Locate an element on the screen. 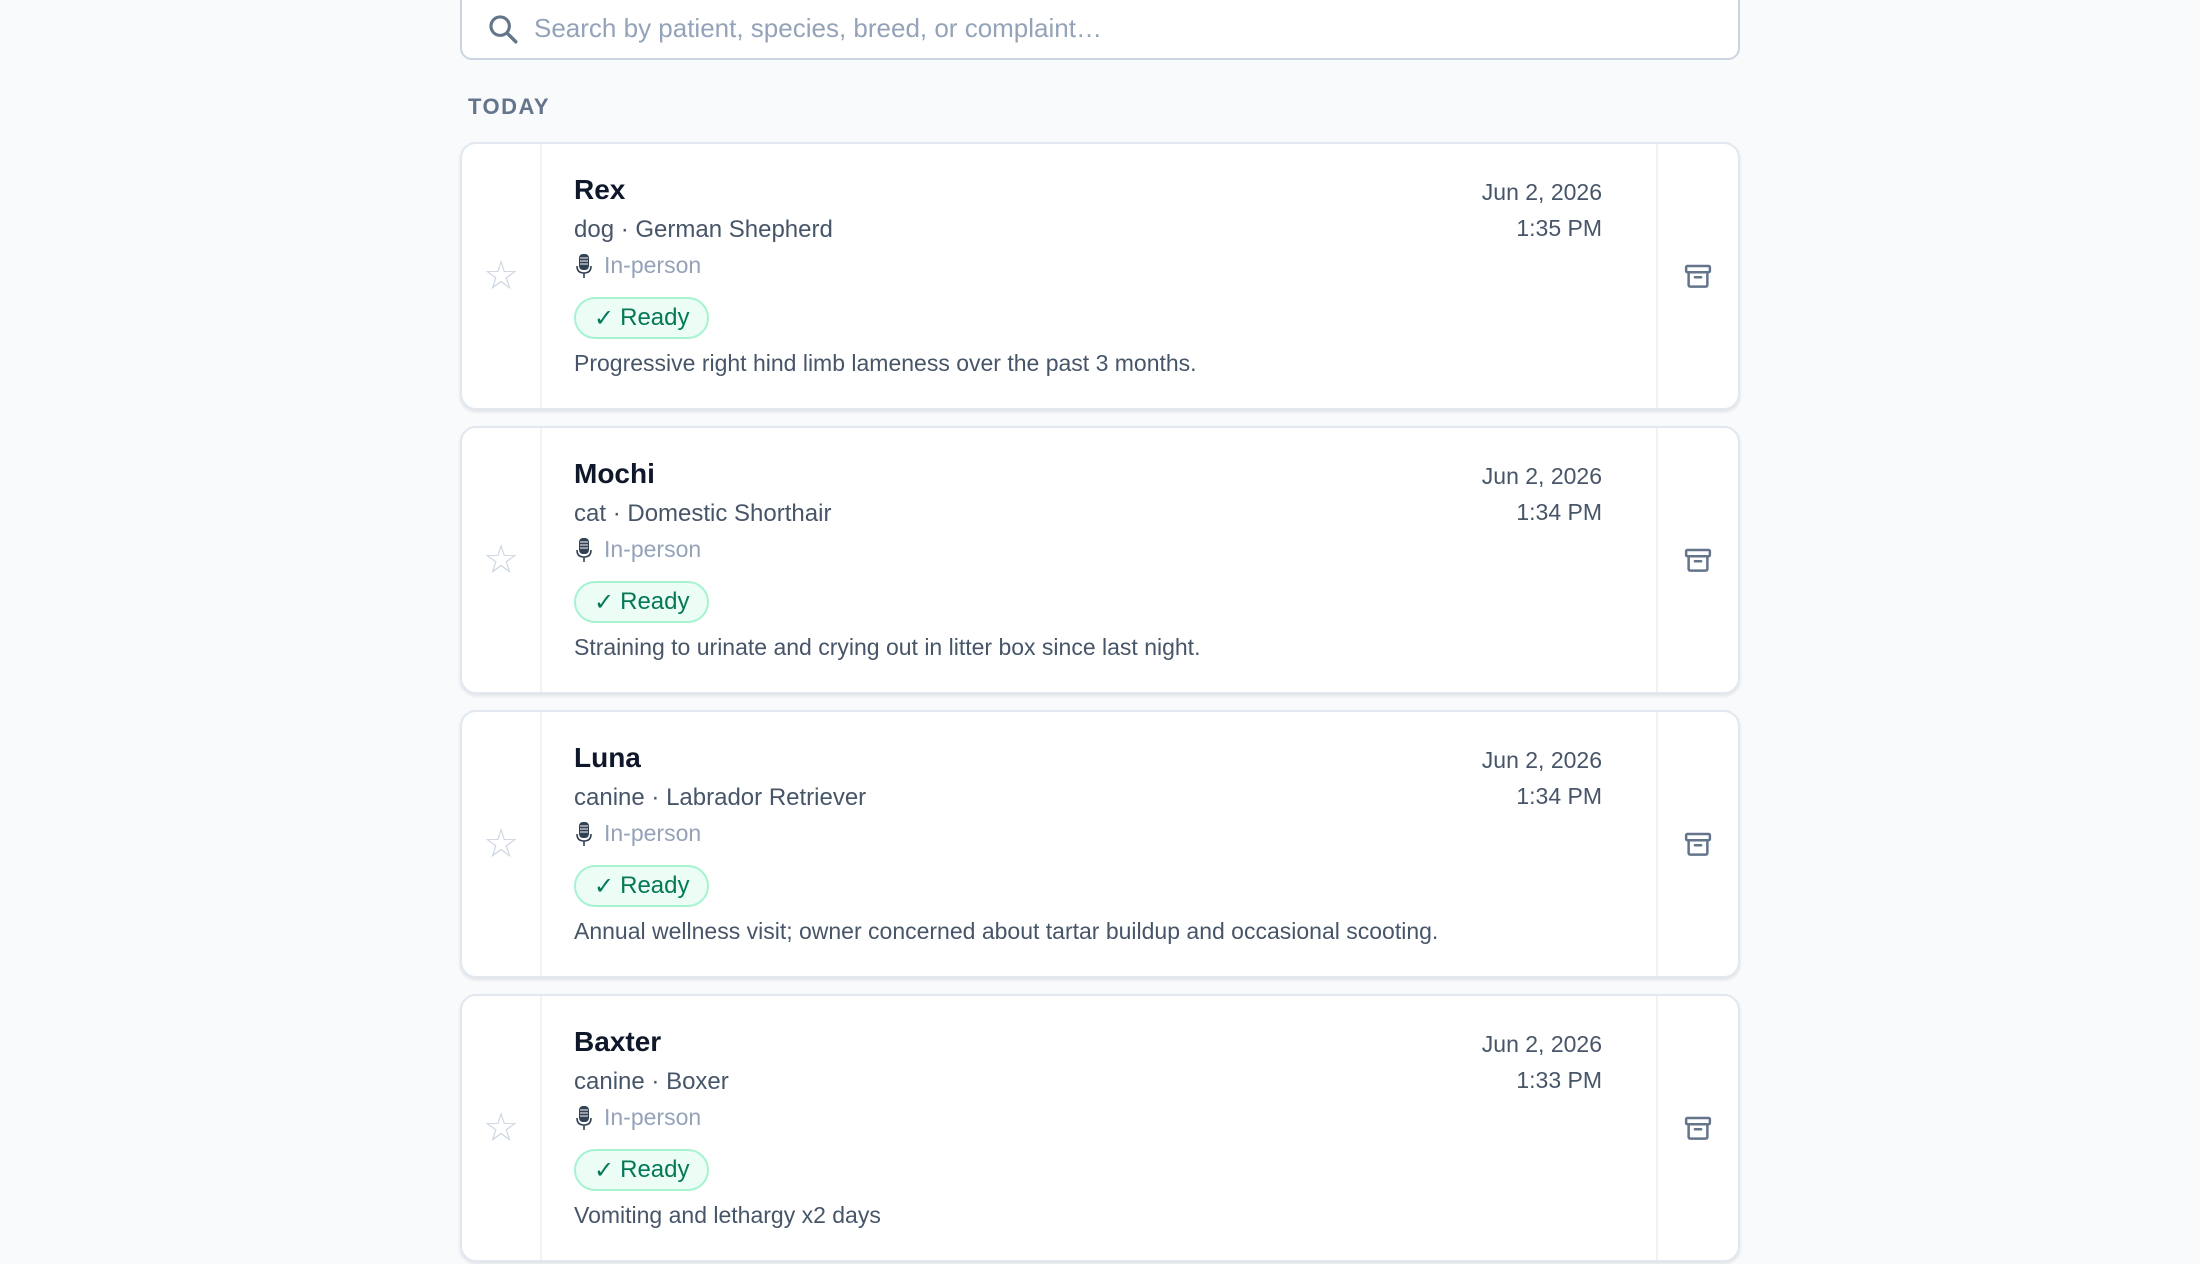 Image resolution: width=2200 pixels, height=1264 pixels. visit-time: 1:35 PM is located at coordinates (1559, 228).